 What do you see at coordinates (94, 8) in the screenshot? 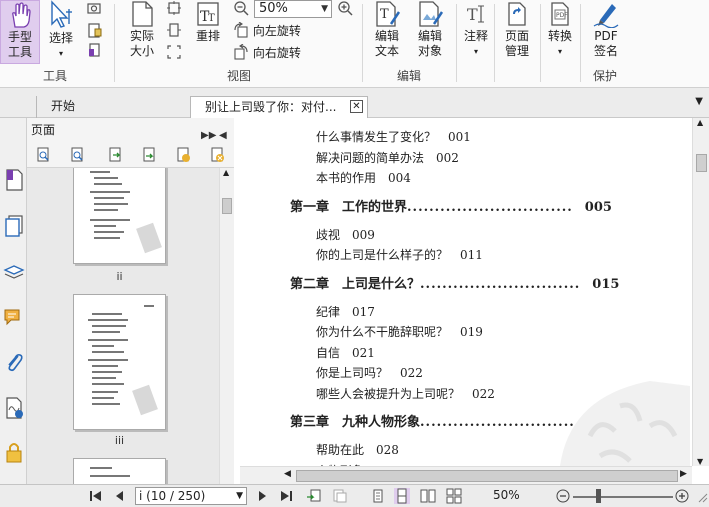
I see `snapshot-icon` at bounding box center [94, 8].